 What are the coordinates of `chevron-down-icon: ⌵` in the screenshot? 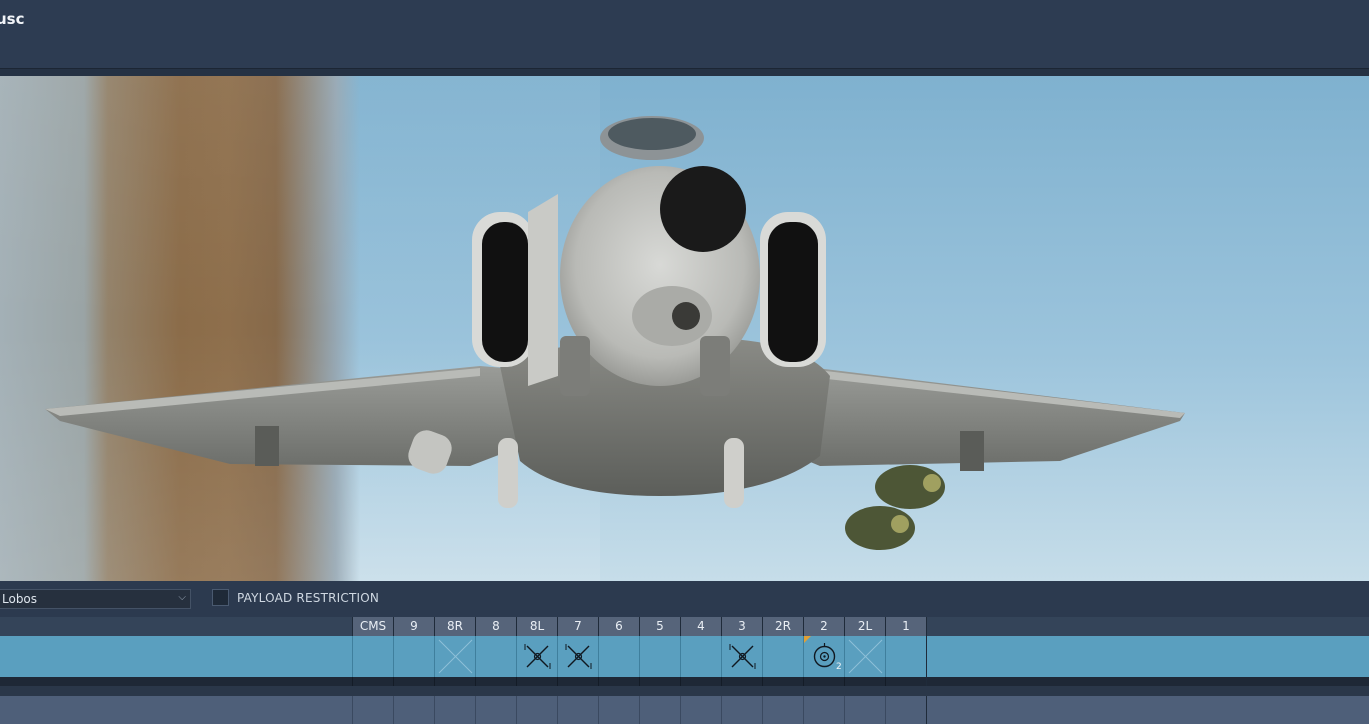 It's located at (182, 597).